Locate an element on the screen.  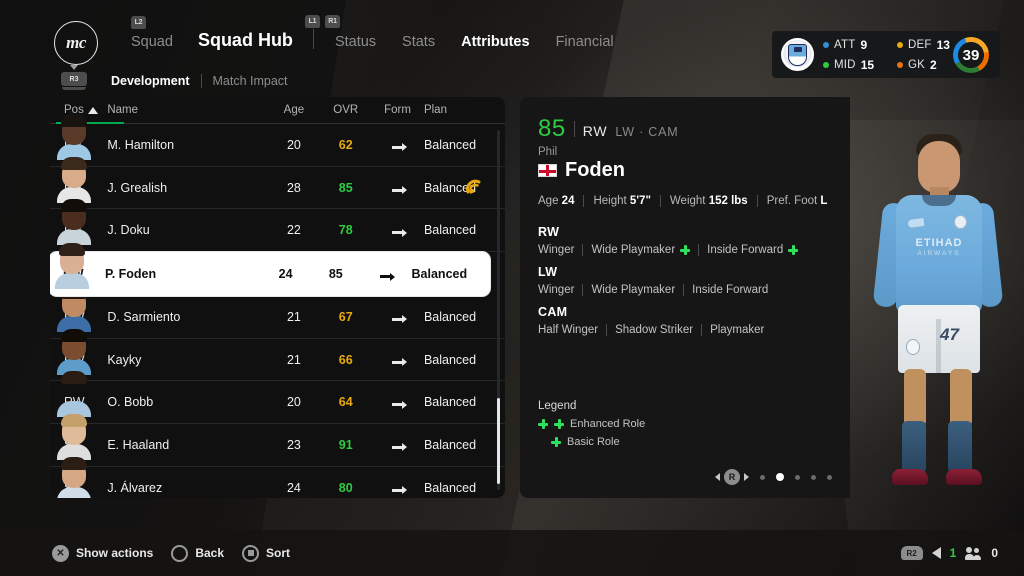
cell-ovr: 67 is located at coordinates (345, 316).